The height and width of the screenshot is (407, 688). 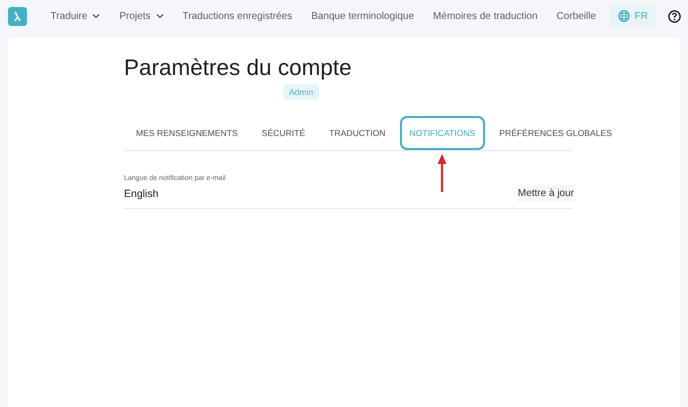 I want to click on tab: SÉCURITÉ, so click(x=284, y=133).